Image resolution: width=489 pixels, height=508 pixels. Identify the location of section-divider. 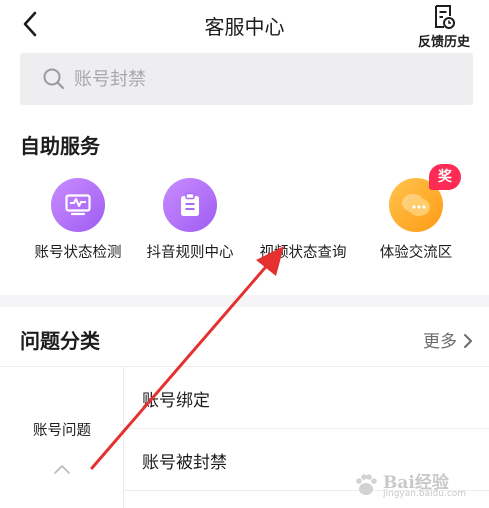
(244, 301).